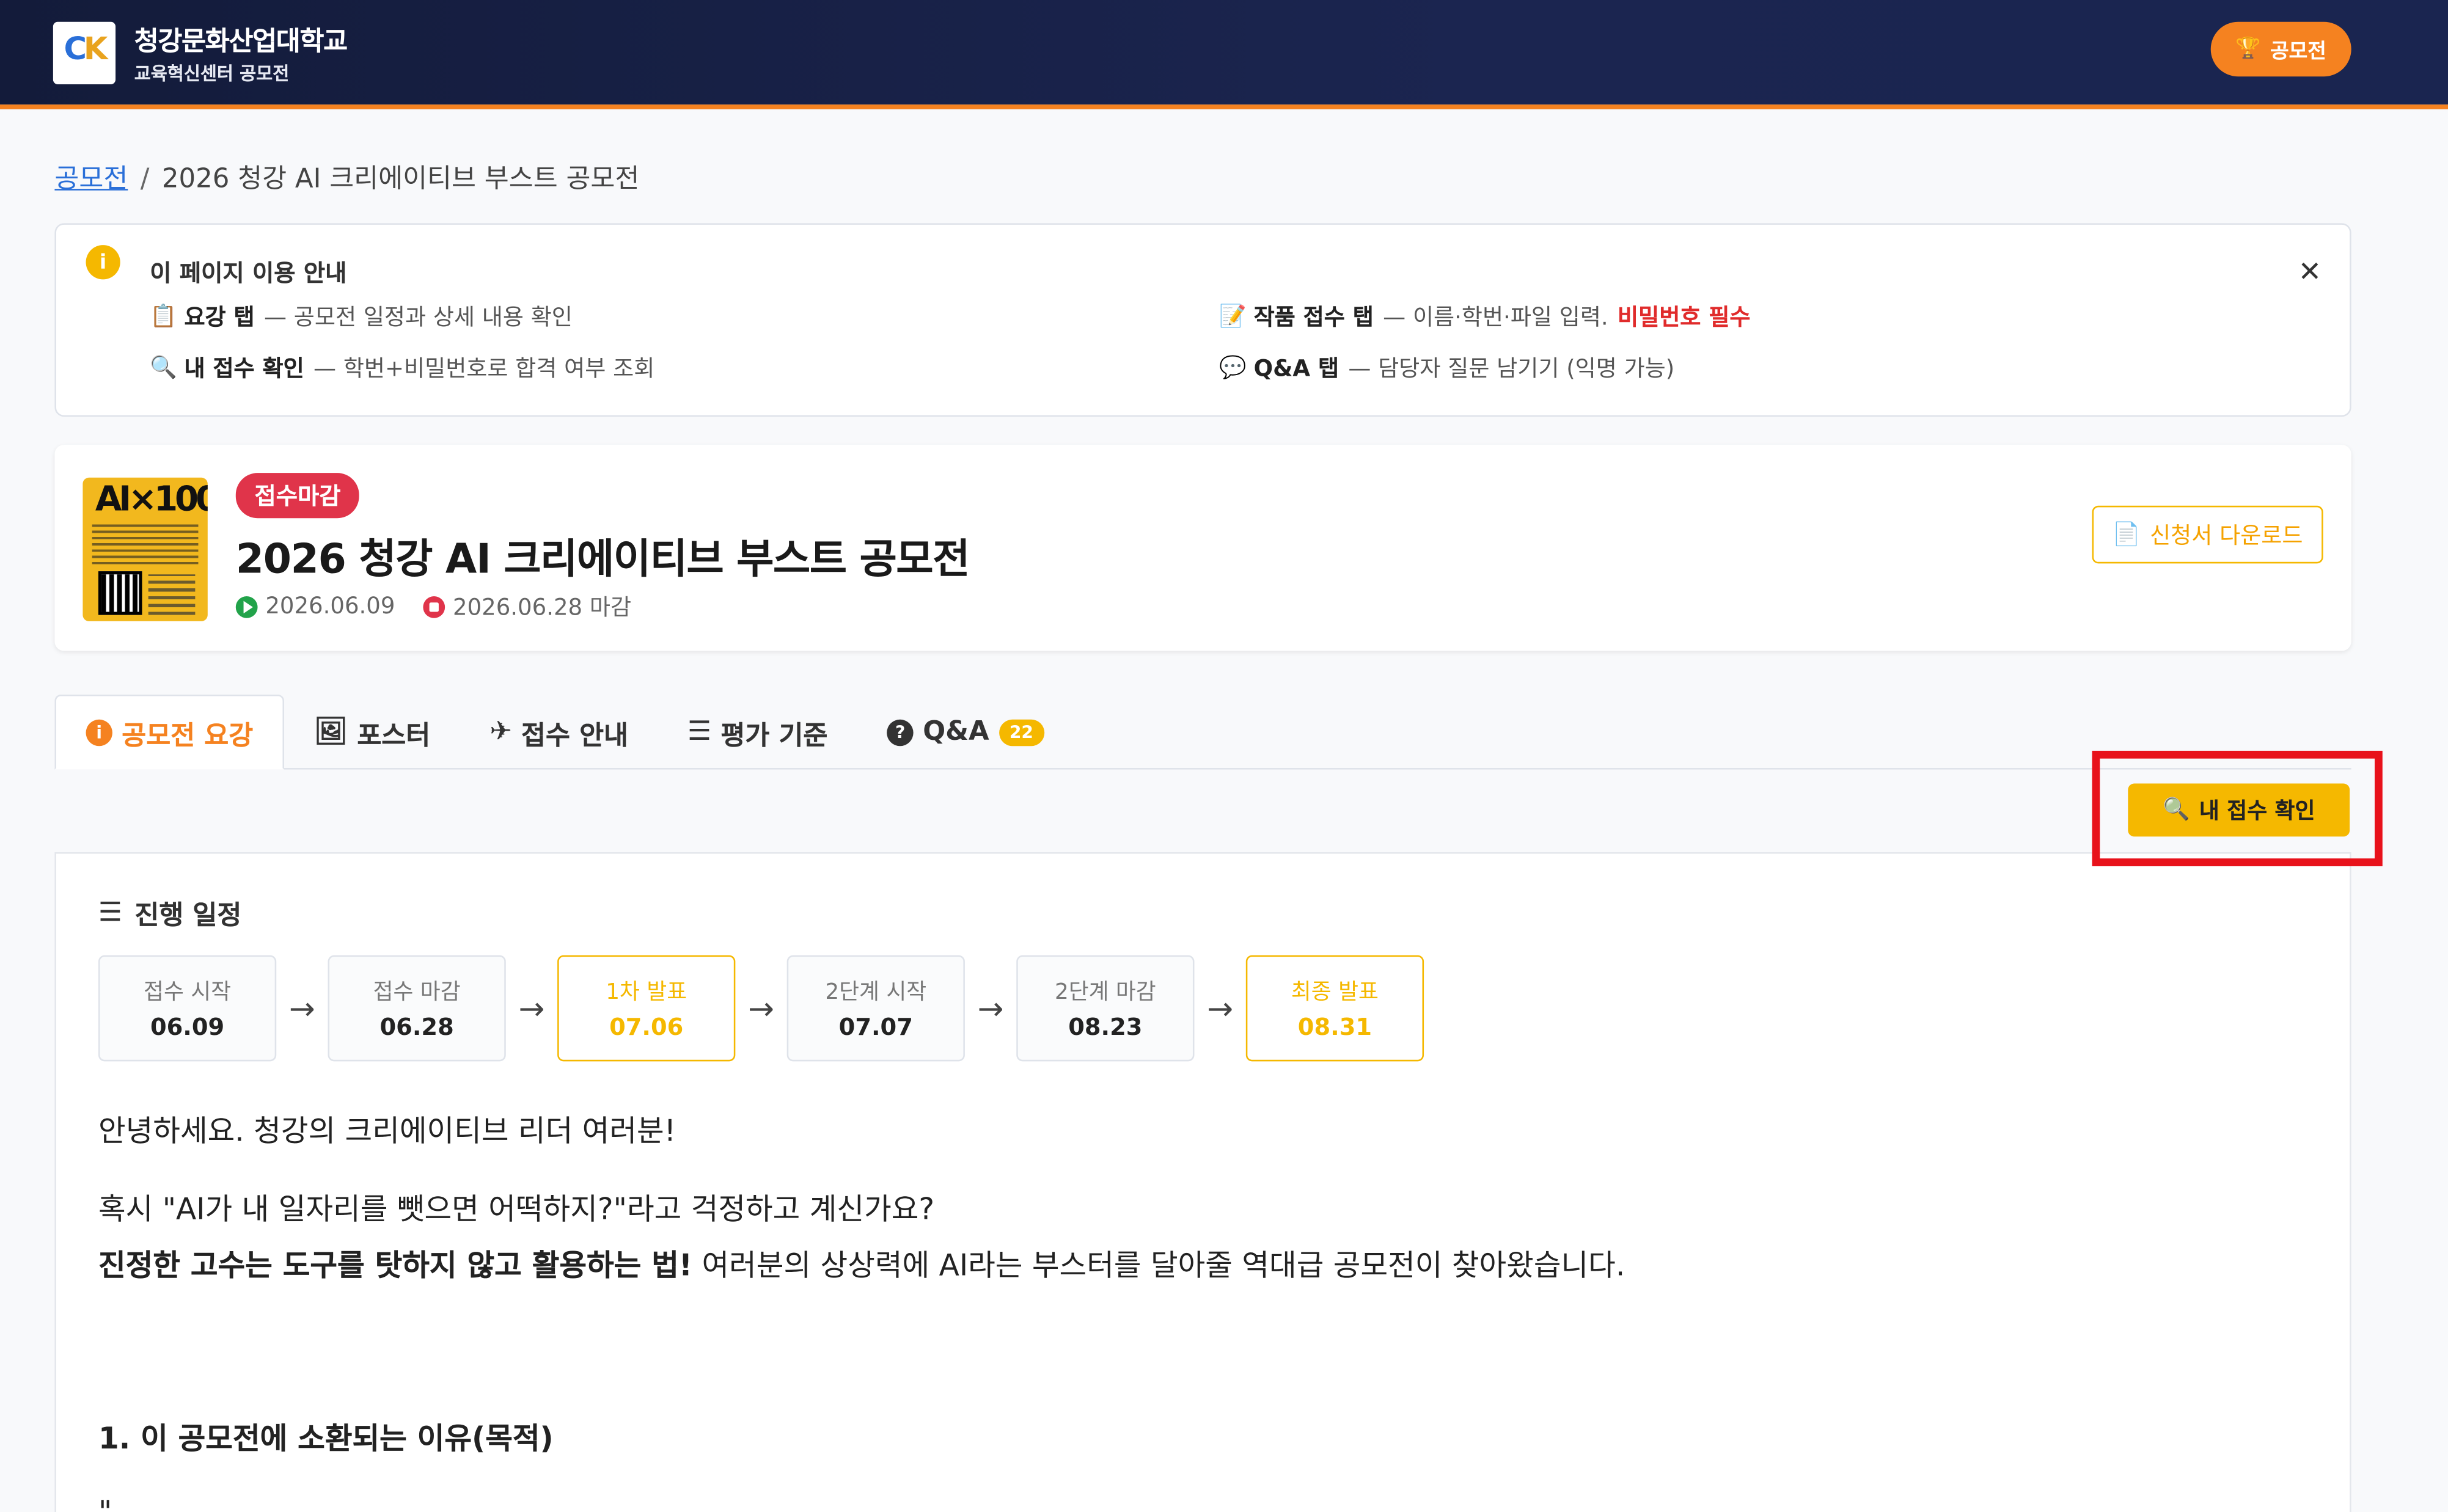 This screenshot has height=1512, width=2448. I want to click on my-submission-button: 🔍 내 접수 확인, so click(2239, 810).